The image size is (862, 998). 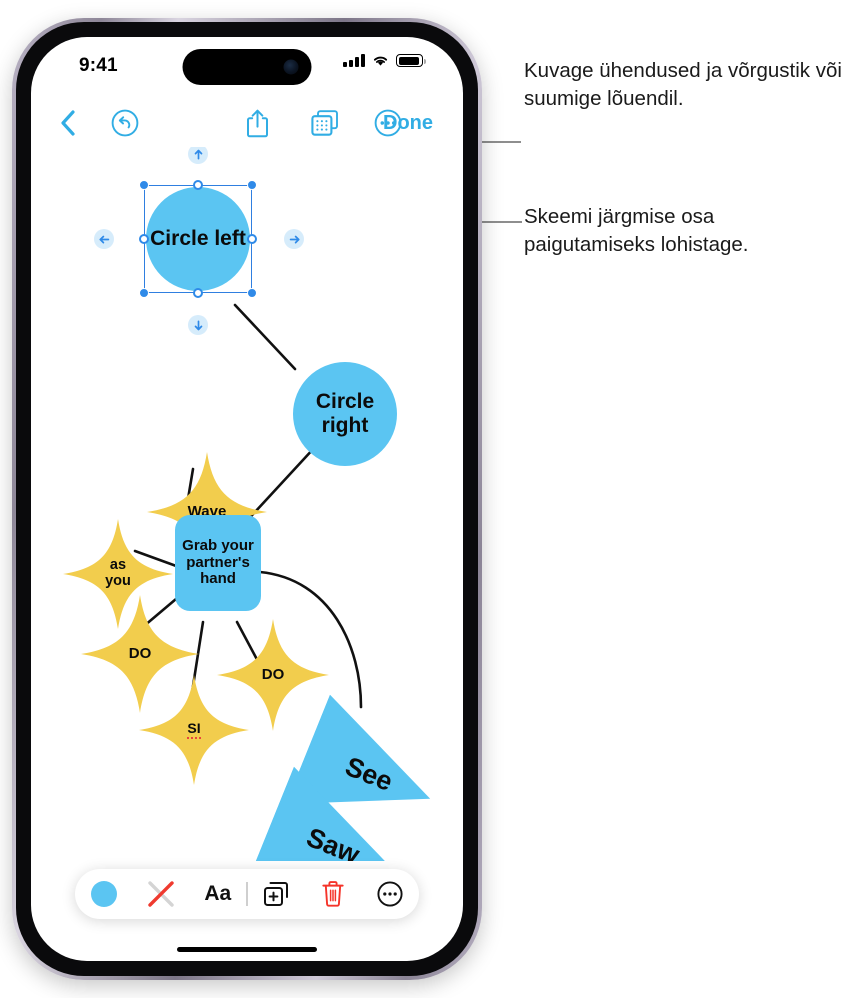 I want to click on fill-color-swatch, so click(x=103, y=894).